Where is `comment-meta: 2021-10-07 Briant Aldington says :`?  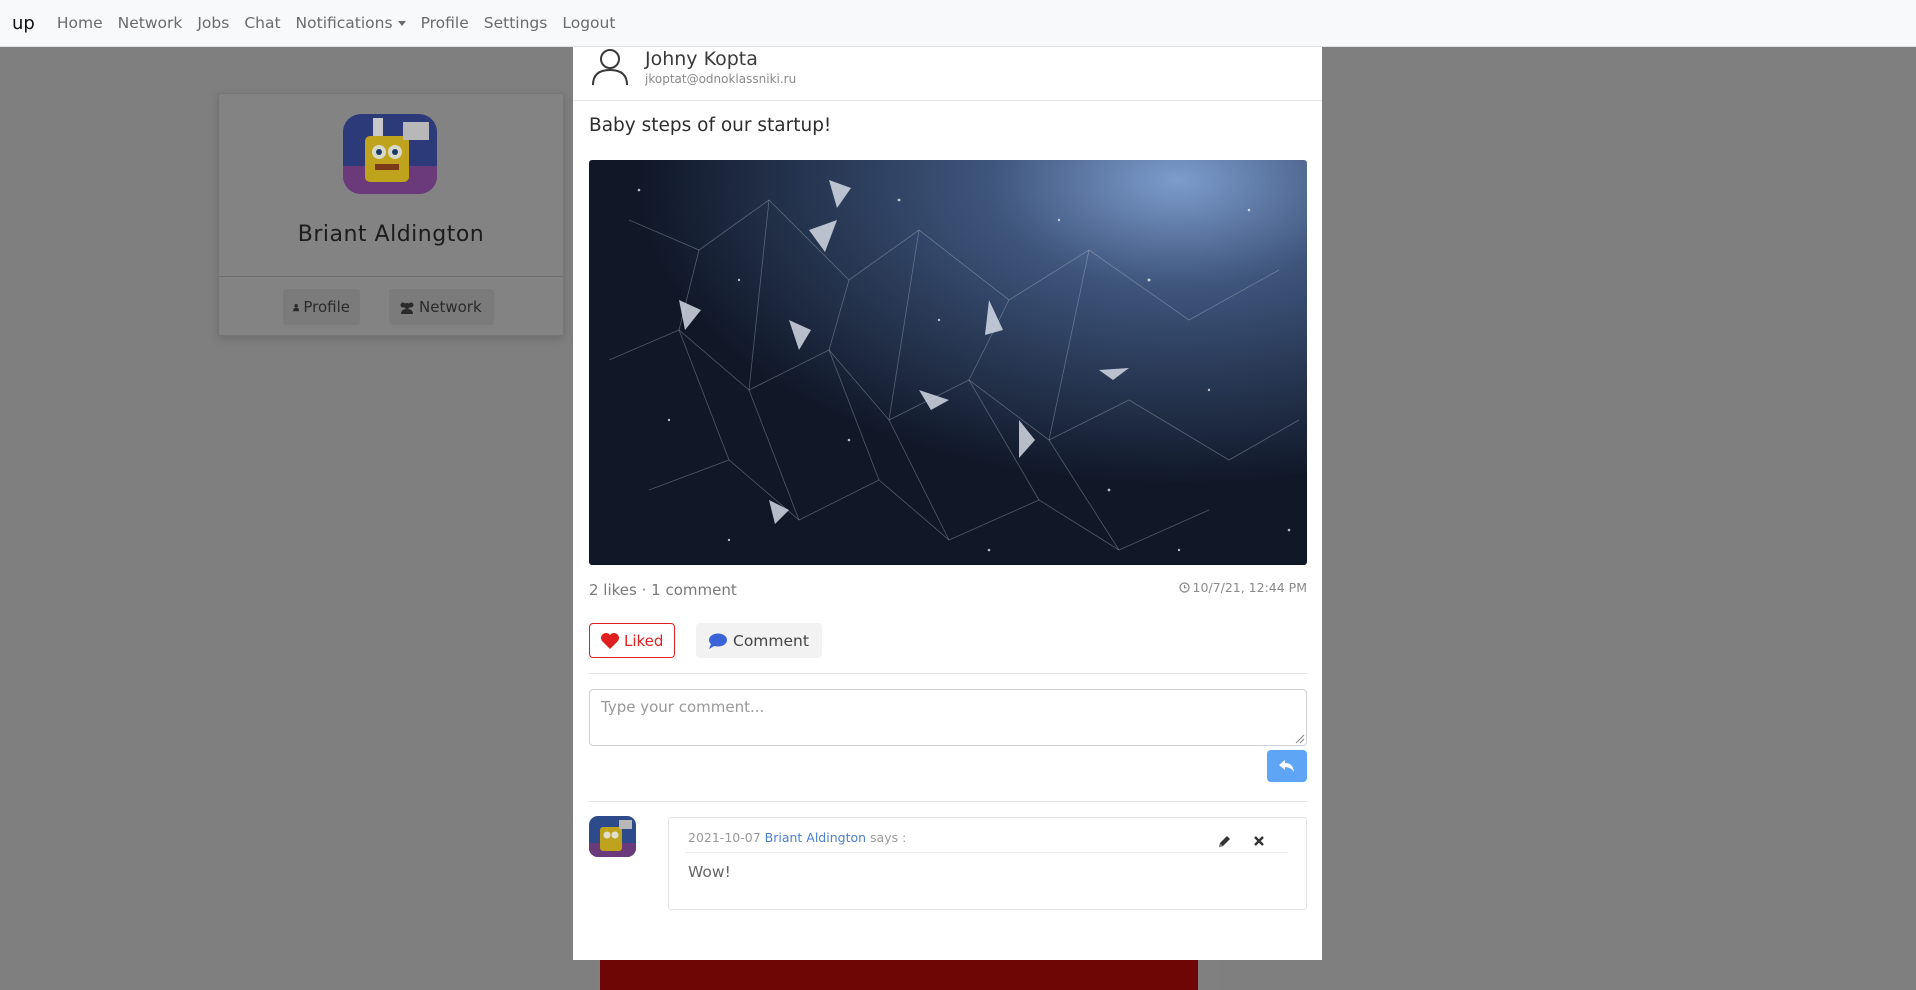
comment-meta: 2021-10-07 Briant Aldington says : is located at coordinates (797, 837).